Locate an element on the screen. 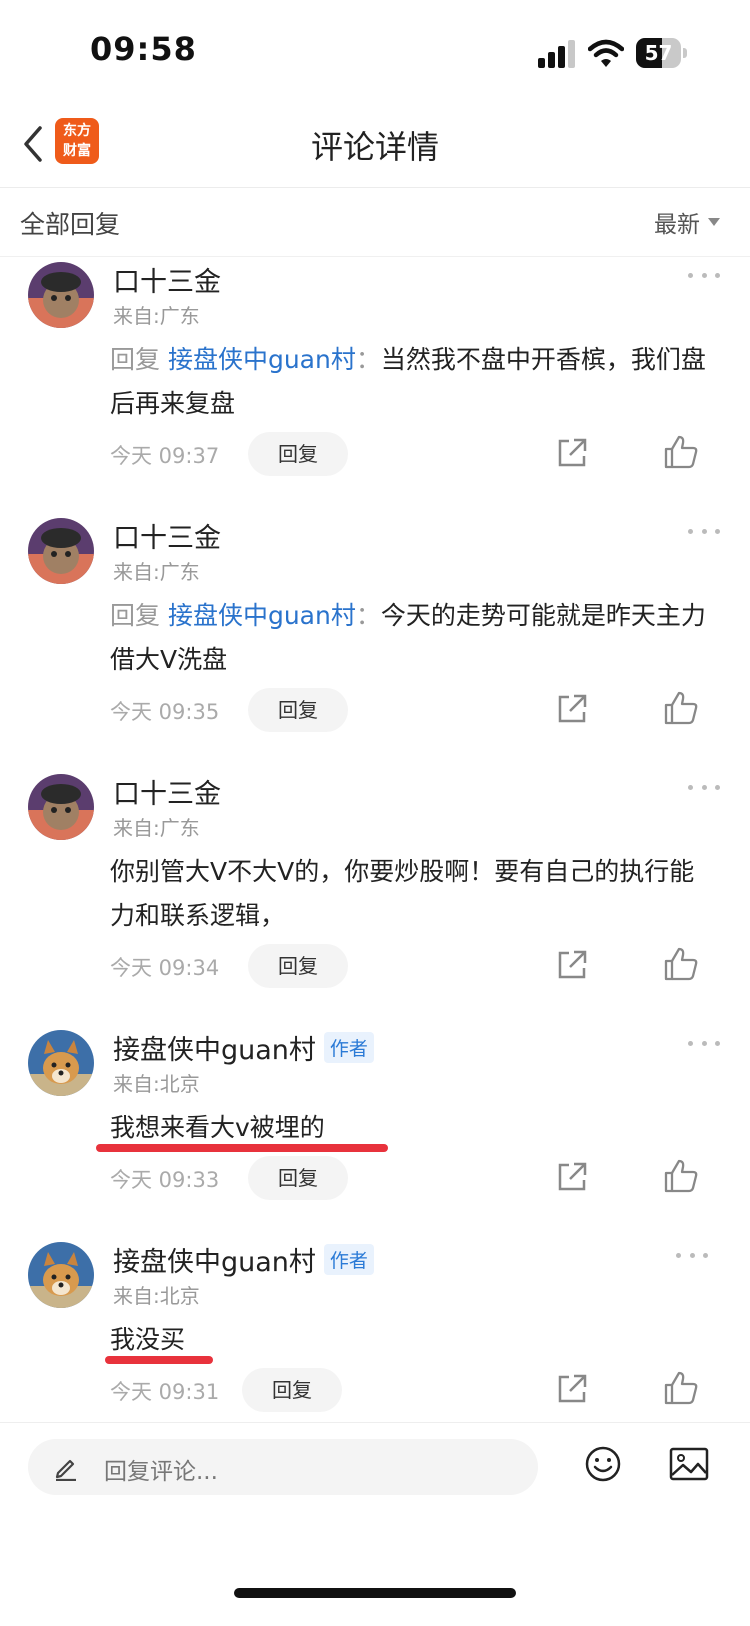  battery-level: 57 is located at coordinates (658, 53).